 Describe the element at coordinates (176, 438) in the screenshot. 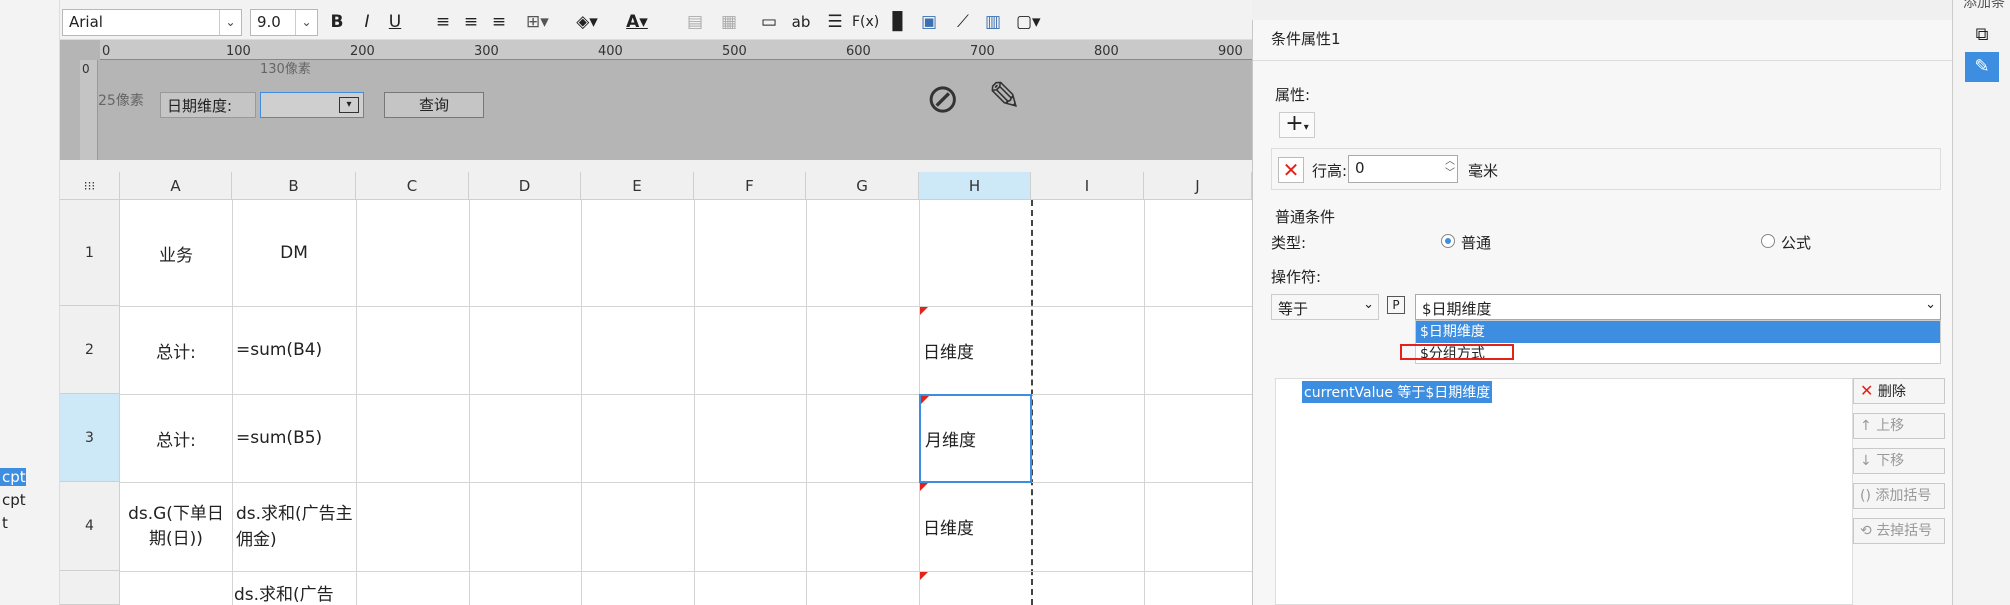

I see `cell-a3: 总计:` at that location.